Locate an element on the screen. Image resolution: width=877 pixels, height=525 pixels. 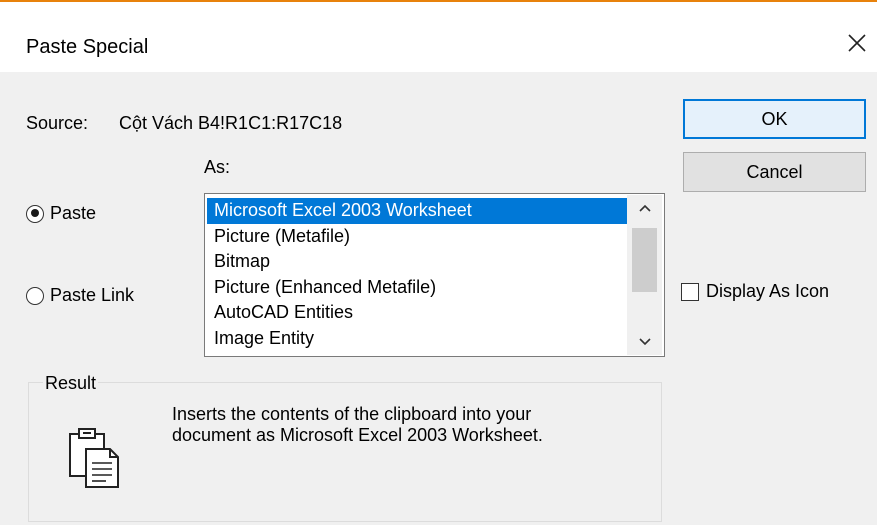
list-item: AutoCAD Entities is located at coordinates (418, 313).